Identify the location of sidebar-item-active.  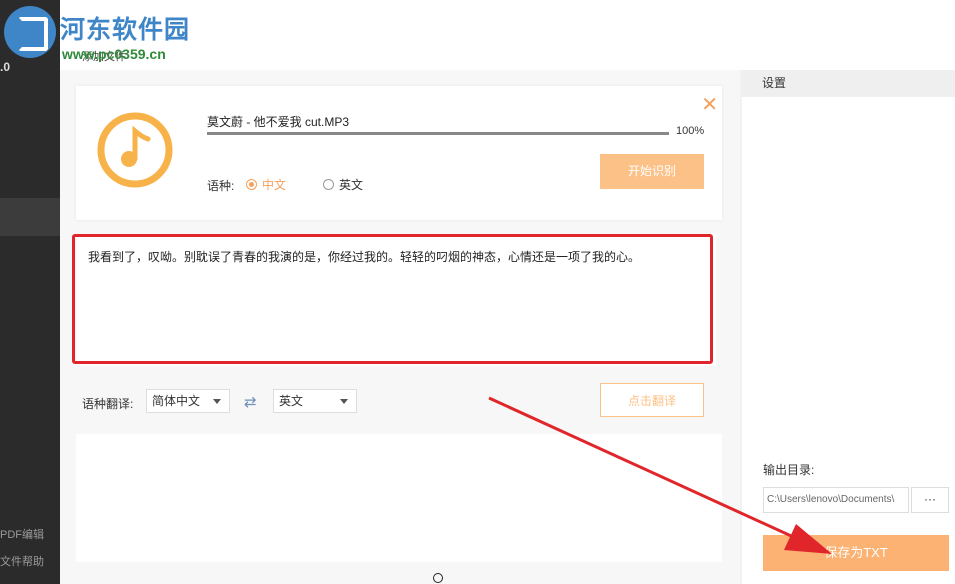
(30, 217).